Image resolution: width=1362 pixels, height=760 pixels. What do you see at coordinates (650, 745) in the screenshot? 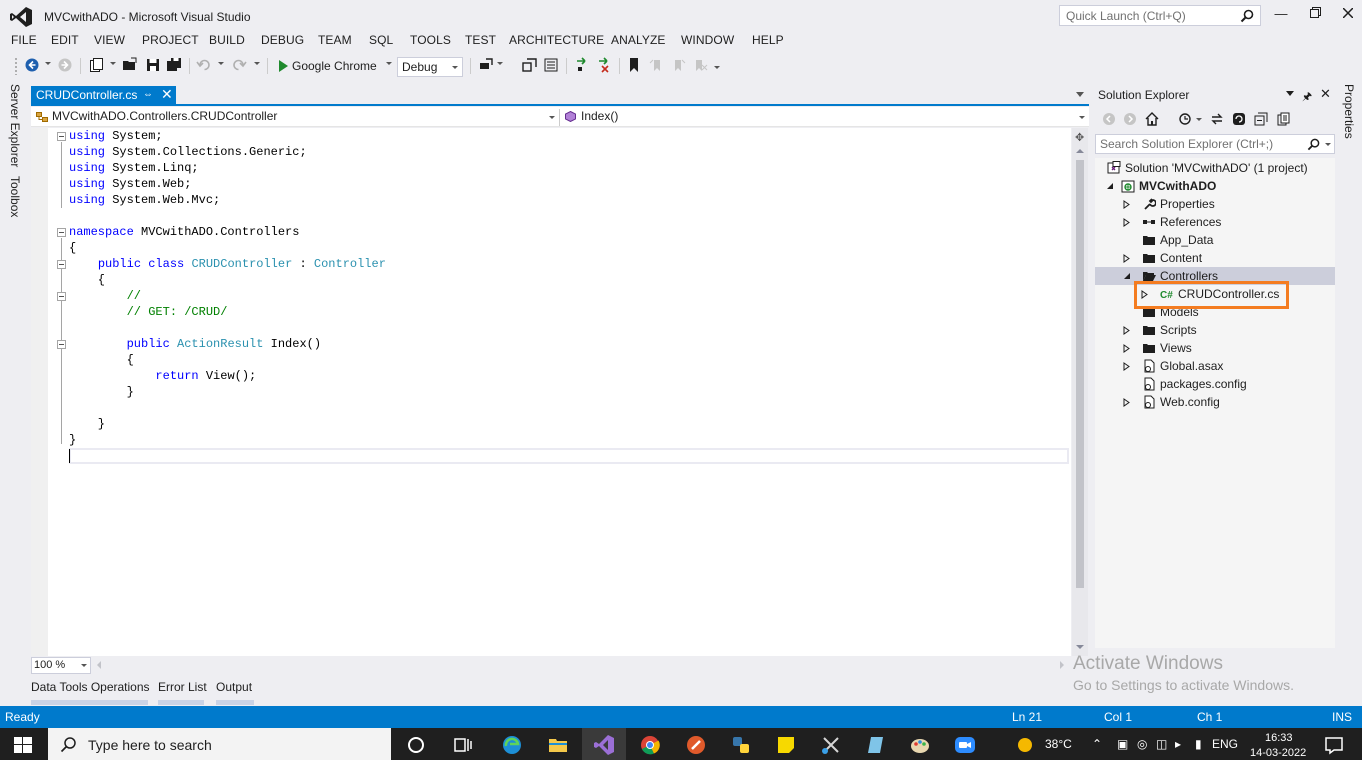
I see `chrome-icon` at bounding box center [650, 745].